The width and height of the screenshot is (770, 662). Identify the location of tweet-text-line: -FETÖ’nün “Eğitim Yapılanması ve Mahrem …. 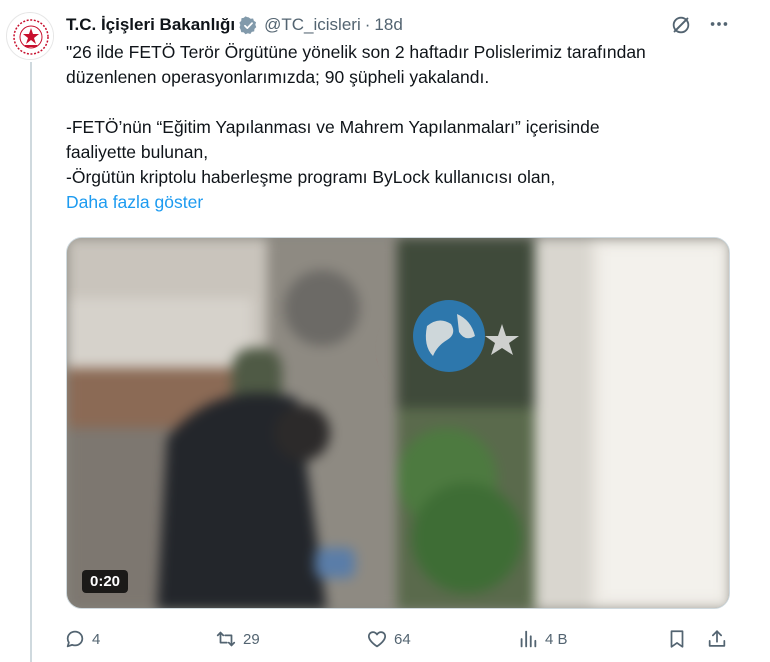
(333, 127).